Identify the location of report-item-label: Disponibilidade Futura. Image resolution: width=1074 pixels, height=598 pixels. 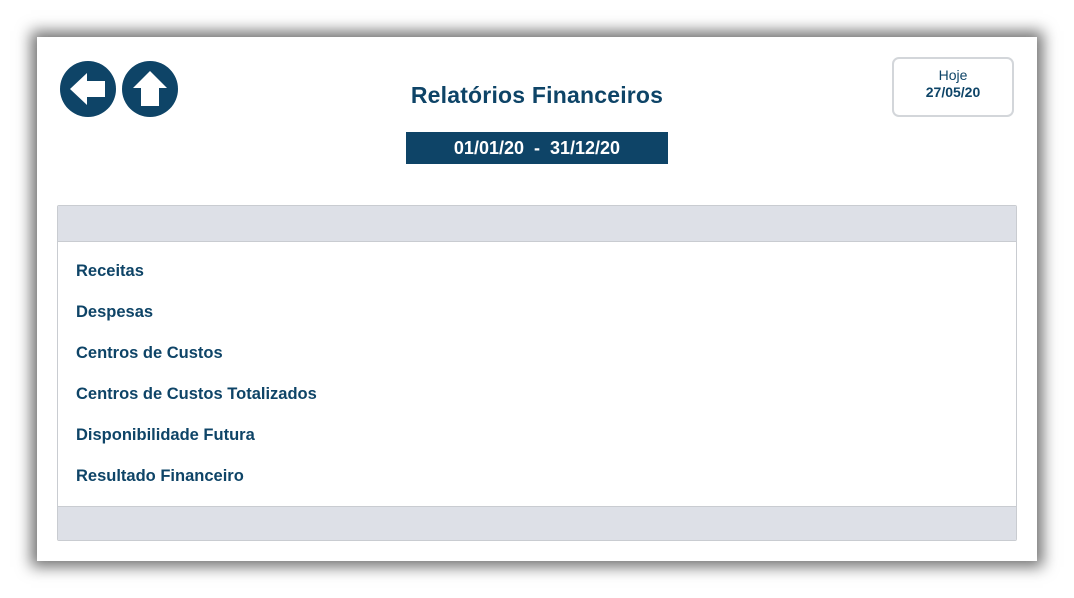
(165, 435).